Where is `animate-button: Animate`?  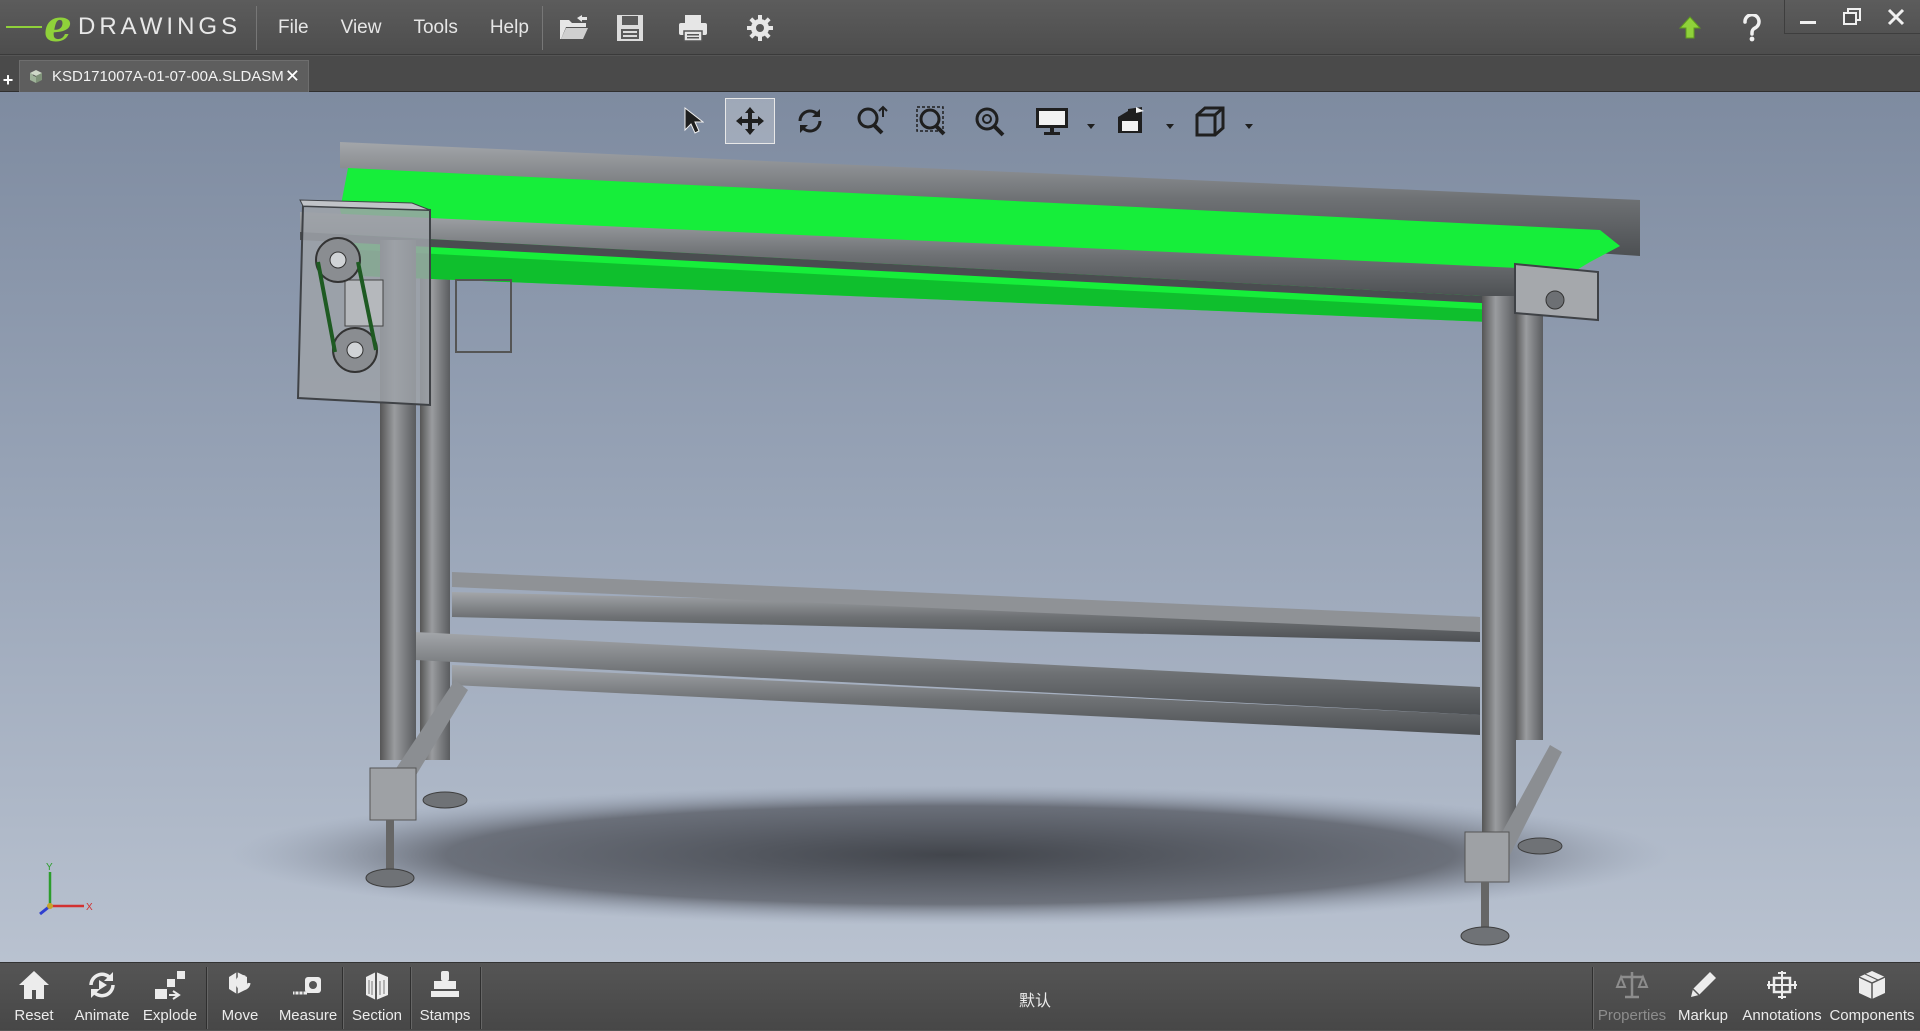
animate-button: Animate is located at coordinates (102, 997).